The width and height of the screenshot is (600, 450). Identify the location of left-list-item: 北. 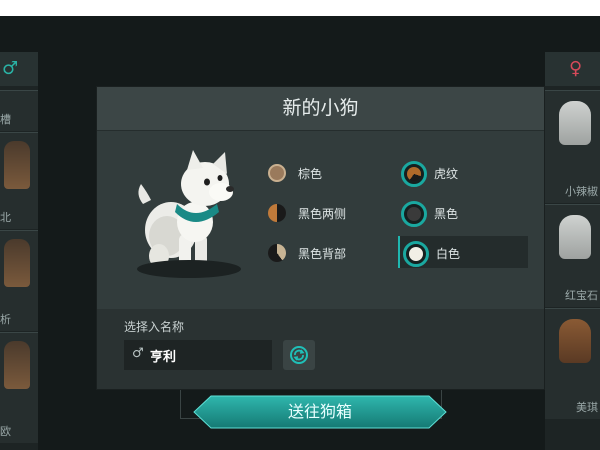
(19, 180).